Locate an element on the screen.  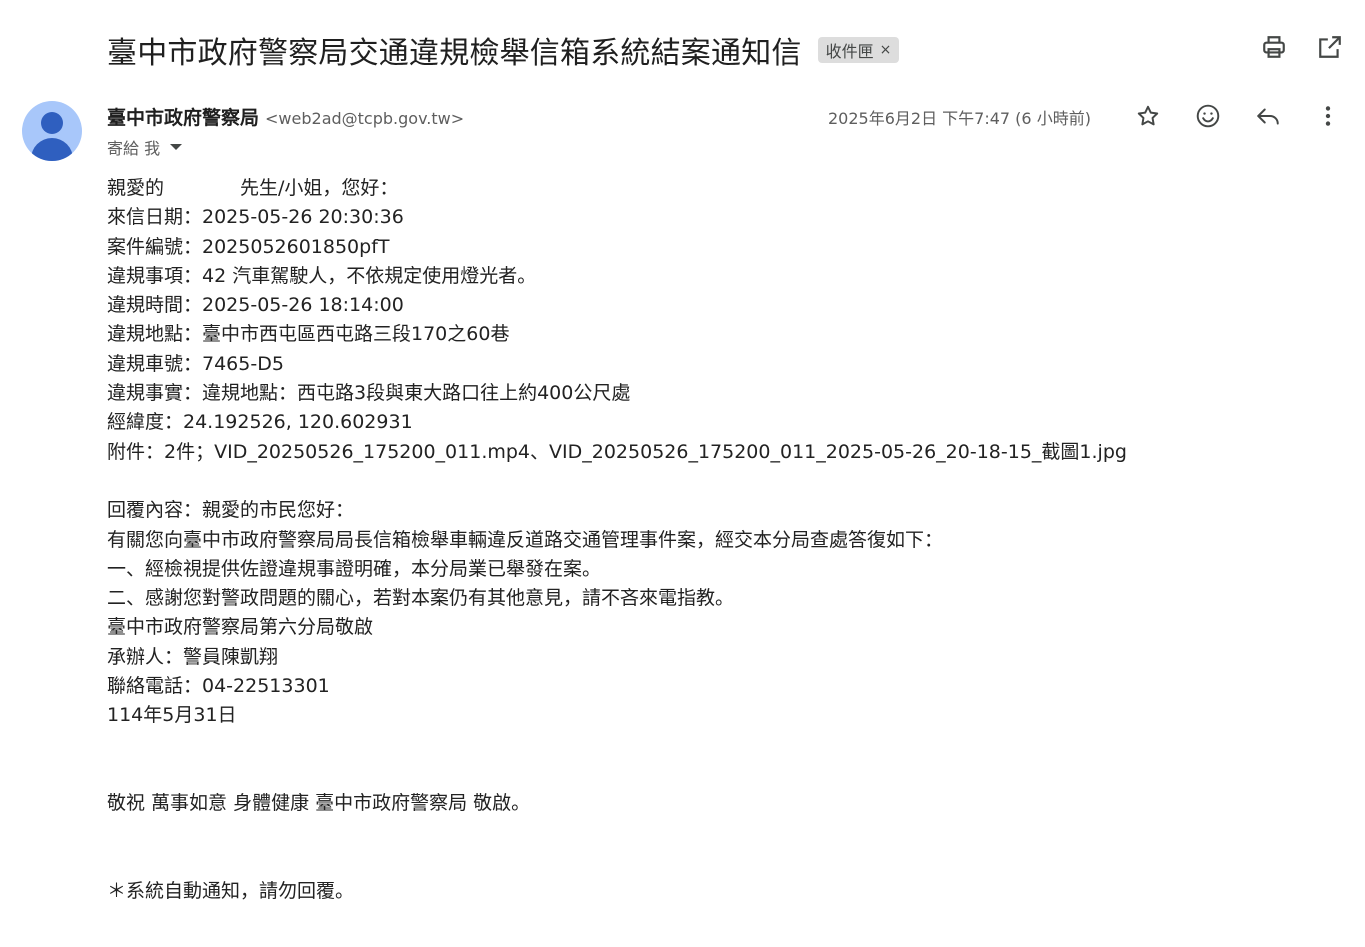
violation-time-line: 違規時間：2025-05-26 18:14:00 is located at coordinates (255, 305).